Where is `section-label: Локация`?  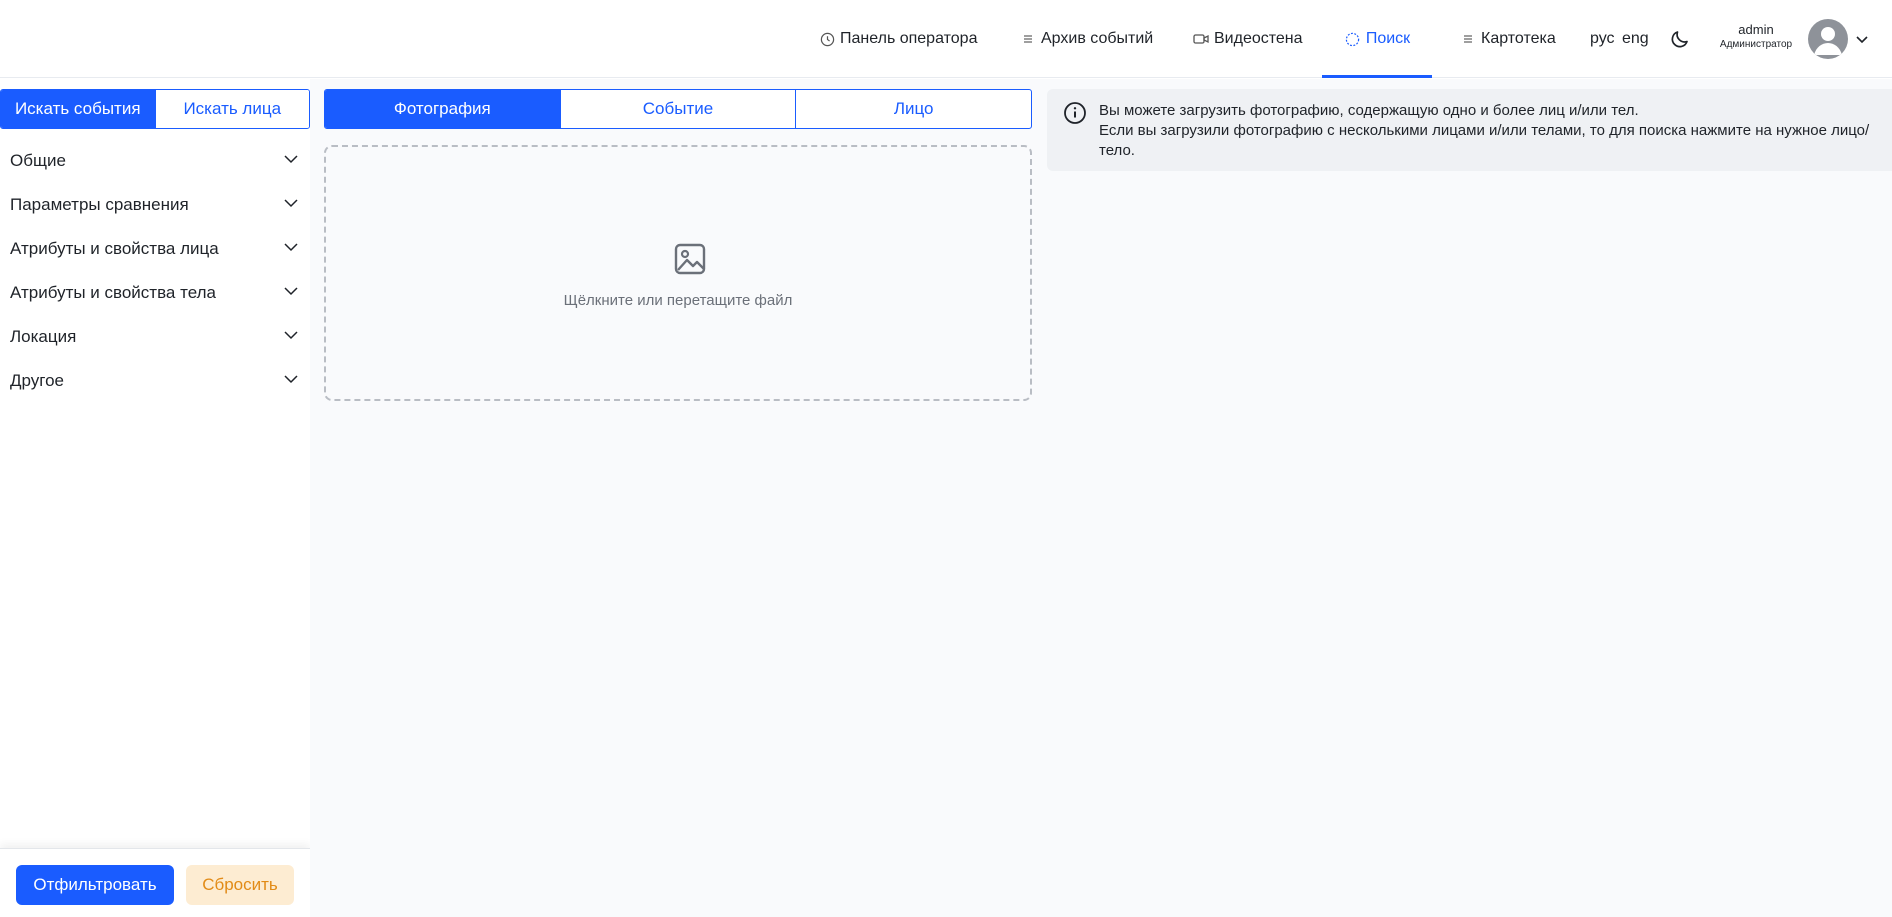 section-label: Локация is located at coordinates (43, 336).